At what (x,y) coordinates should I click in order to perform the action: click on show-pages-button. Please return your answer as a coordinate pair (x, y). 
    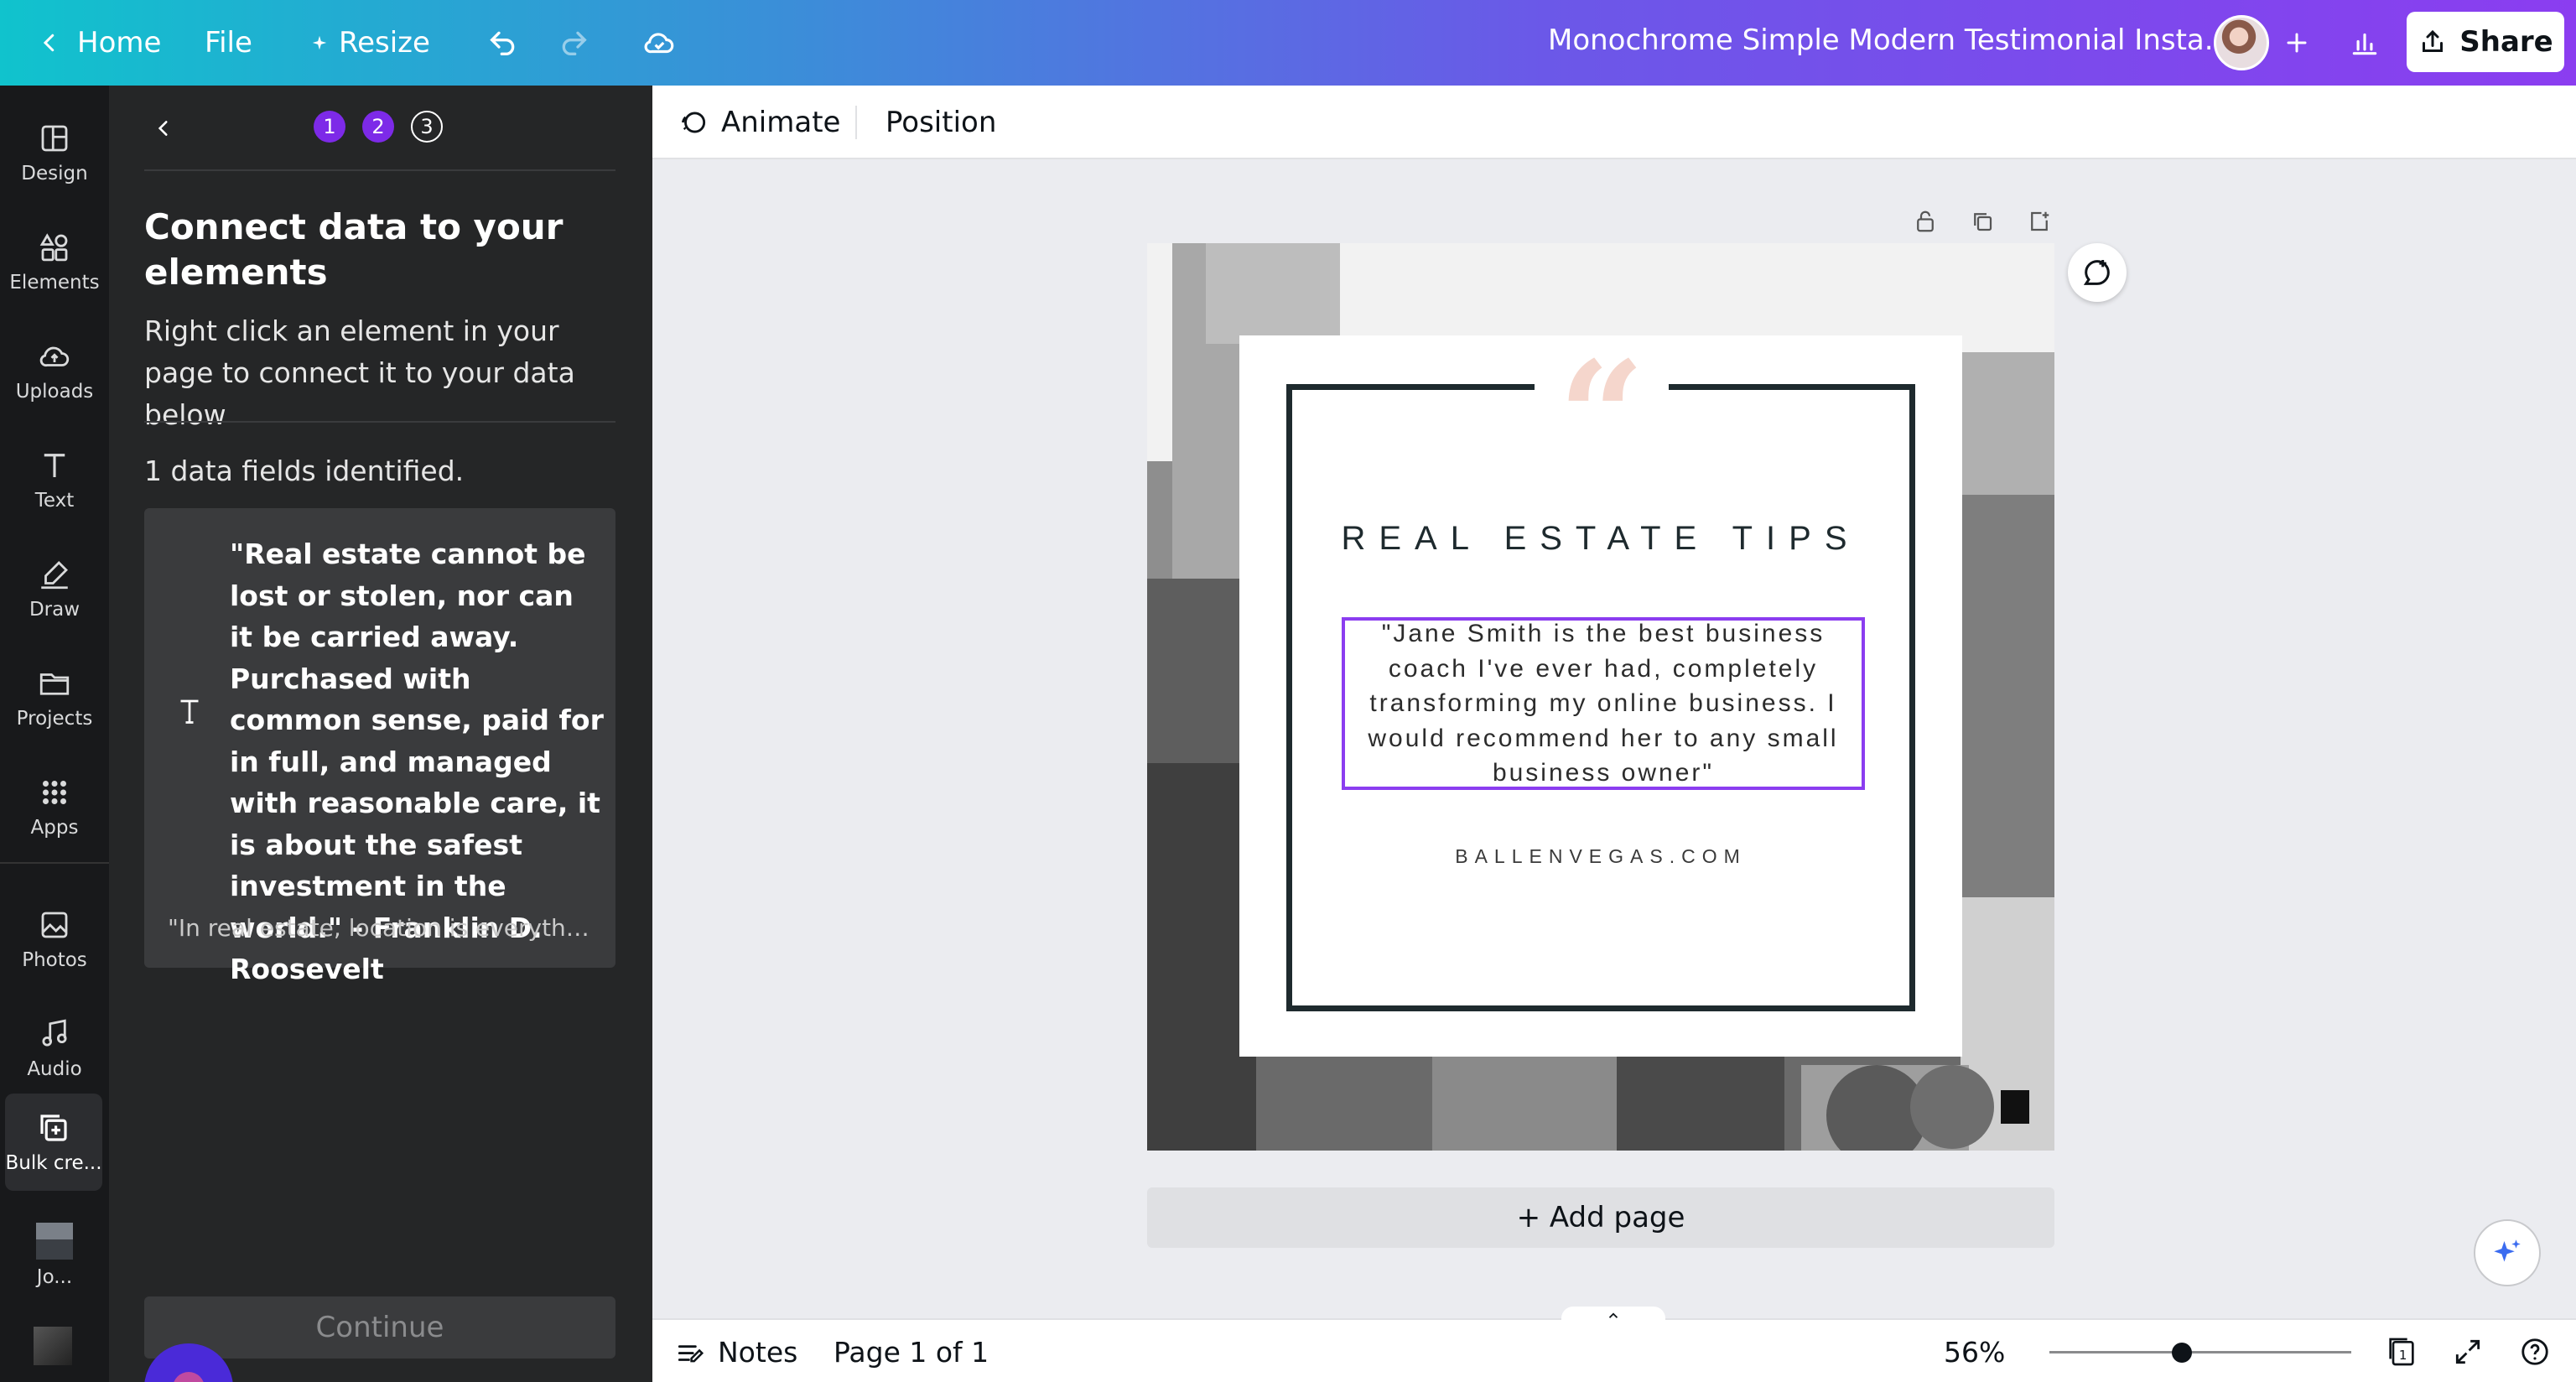
    Looking at the image, I should click on (1613, 1316).